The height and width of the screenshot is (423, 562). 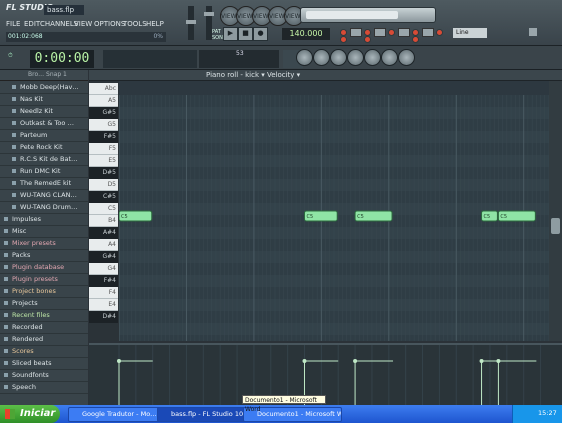 I want to click on time-display: 0:00:00, so click(x=62, y=59).